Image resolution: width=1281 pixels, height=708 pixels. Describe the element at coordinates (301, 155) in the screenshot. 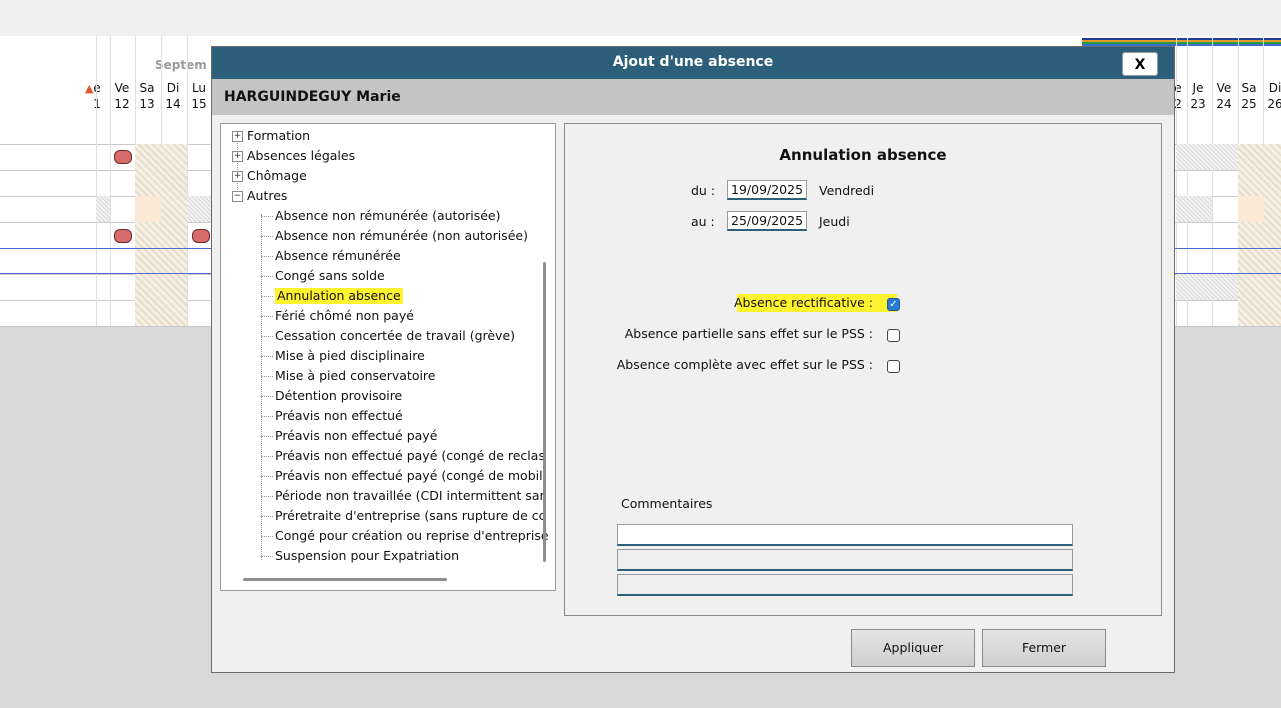

I see `tree-group-label: Absences légales` at that location.